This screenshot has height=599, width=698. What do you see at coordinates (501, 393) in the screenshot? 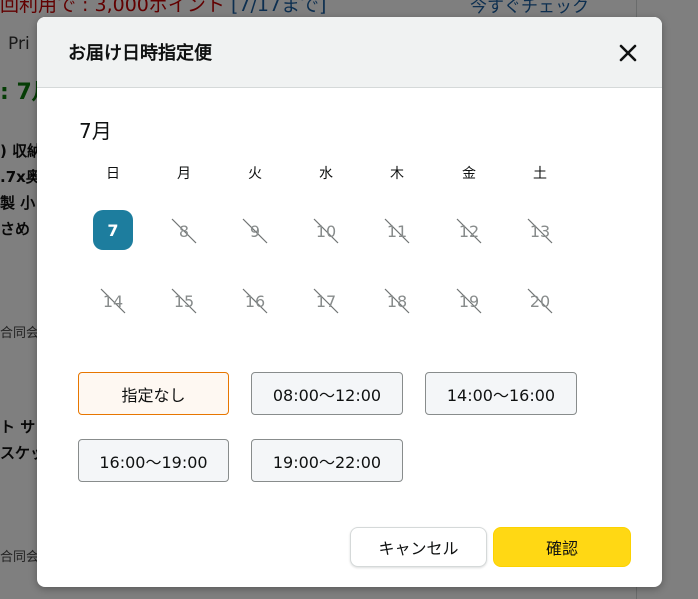
I see `time-slot-1400-1600: 14:00〜16:00` at bounding box center [501, 393].